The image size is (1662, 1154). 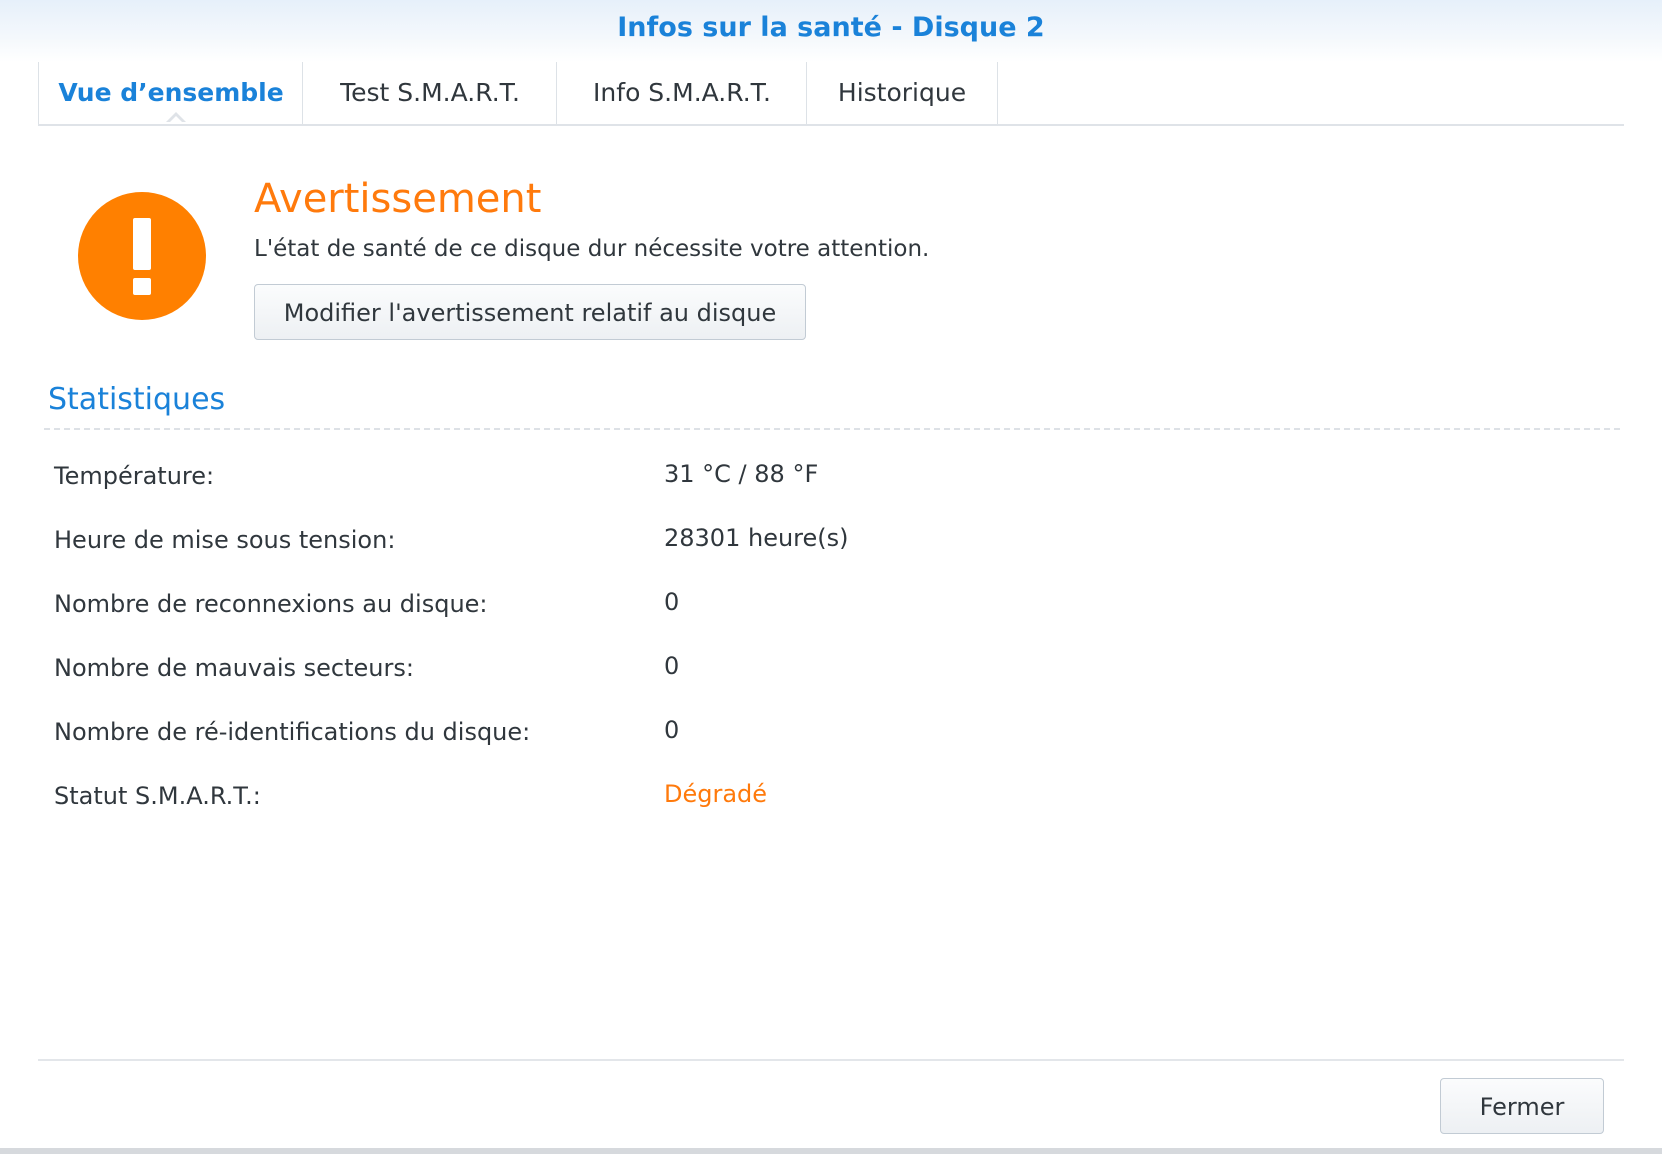 I want to click on stat-label-bad-sectors: Nombre de mauvais secteurs:, so click(x=234, y=668).